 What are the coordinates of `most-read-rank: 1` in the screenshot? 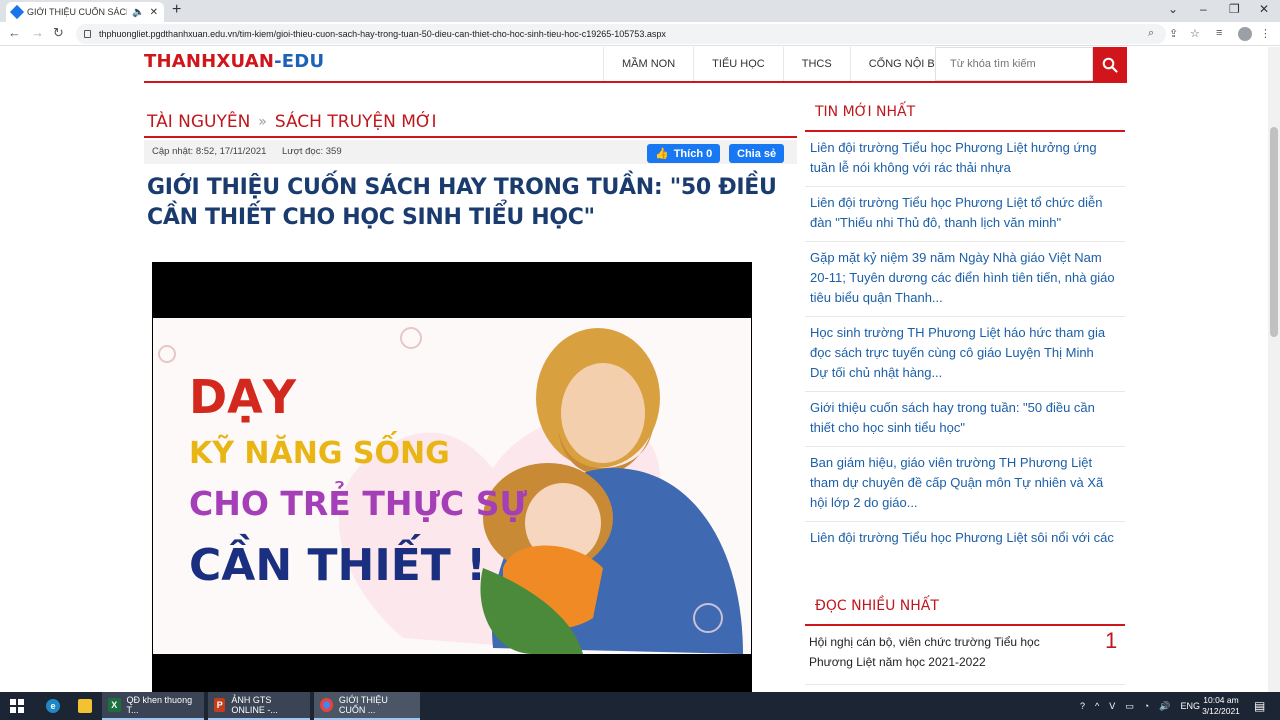 It's located at (1111, 640).